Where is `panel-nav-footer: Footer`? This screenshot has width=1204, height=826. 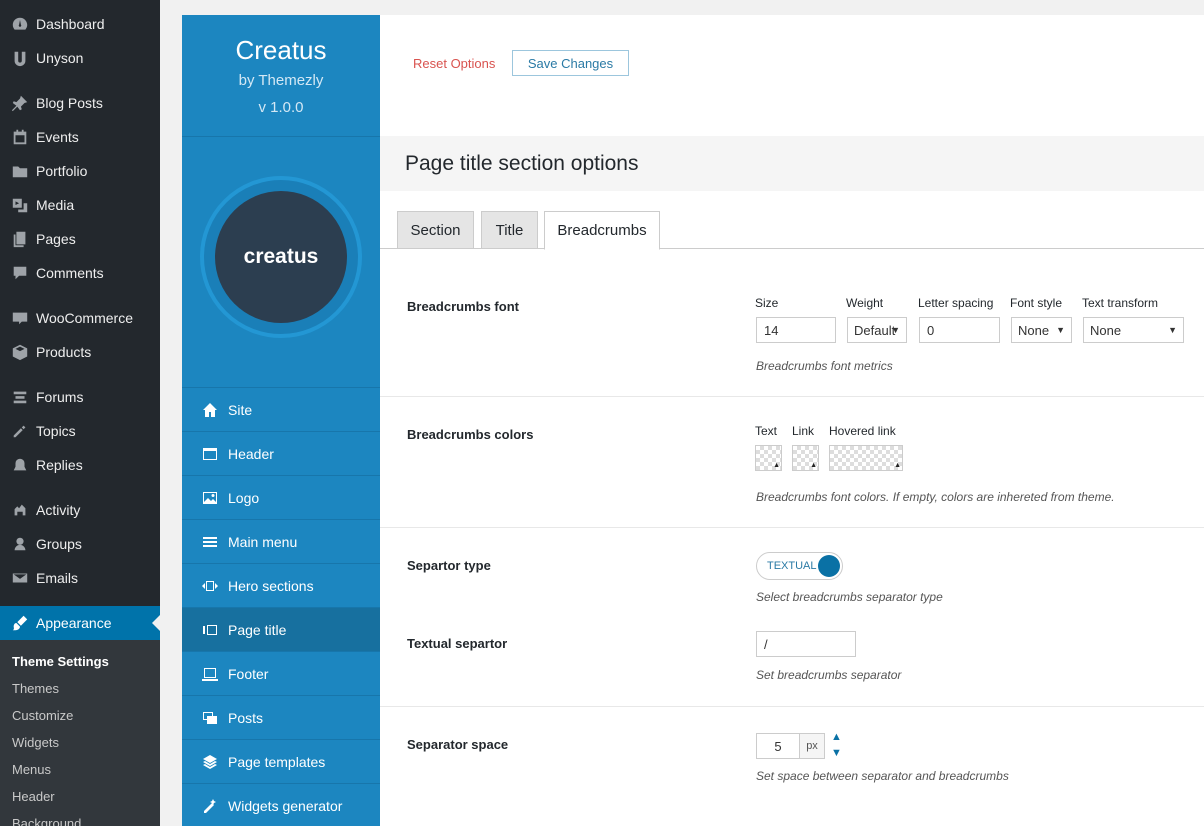 panel-nav-footer: Footer is located at coordinates (281, 673).